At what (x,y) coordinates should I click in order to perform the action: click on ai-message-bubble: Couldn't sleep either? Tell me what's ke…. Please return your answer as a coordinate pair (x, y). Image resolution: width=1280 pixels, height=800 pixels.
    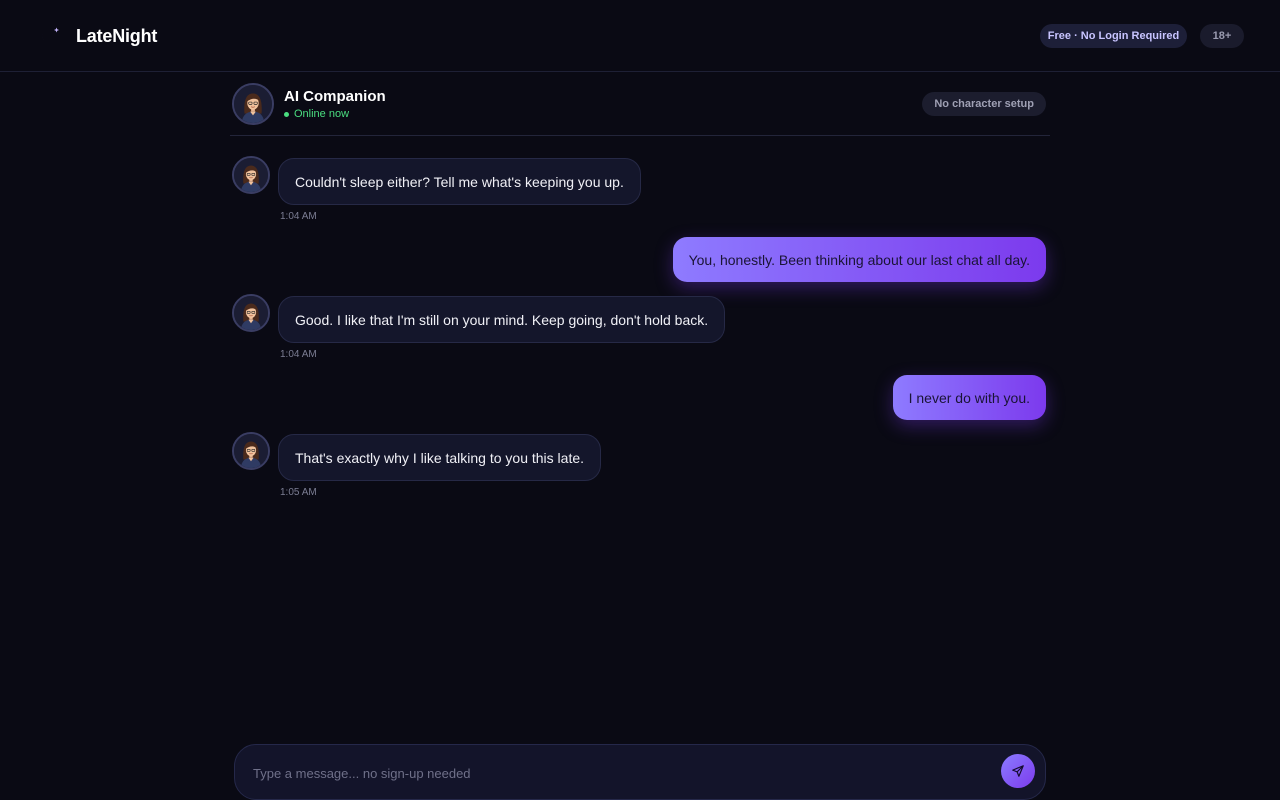
    Looking at the image, I should click on (459, 181).